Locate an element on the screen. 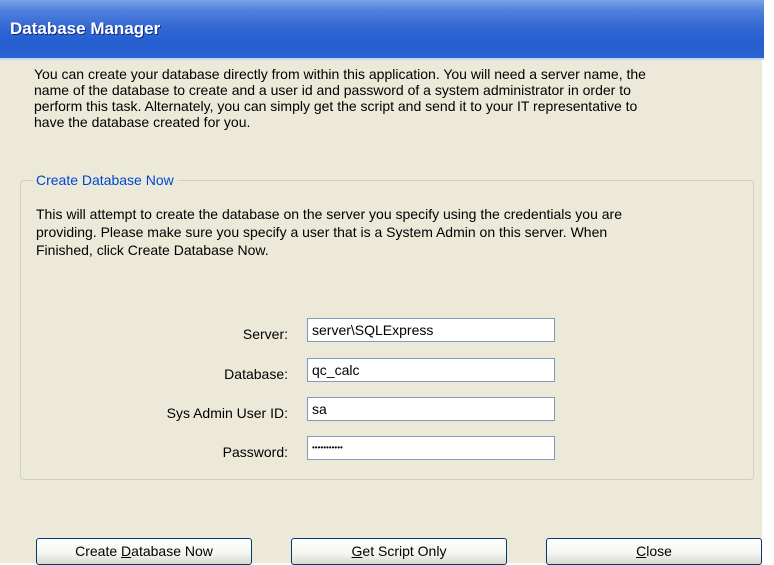 This screenshot has width=774, height=565. script-button-label-end: et Script Only is located at coordinates (404, 551).